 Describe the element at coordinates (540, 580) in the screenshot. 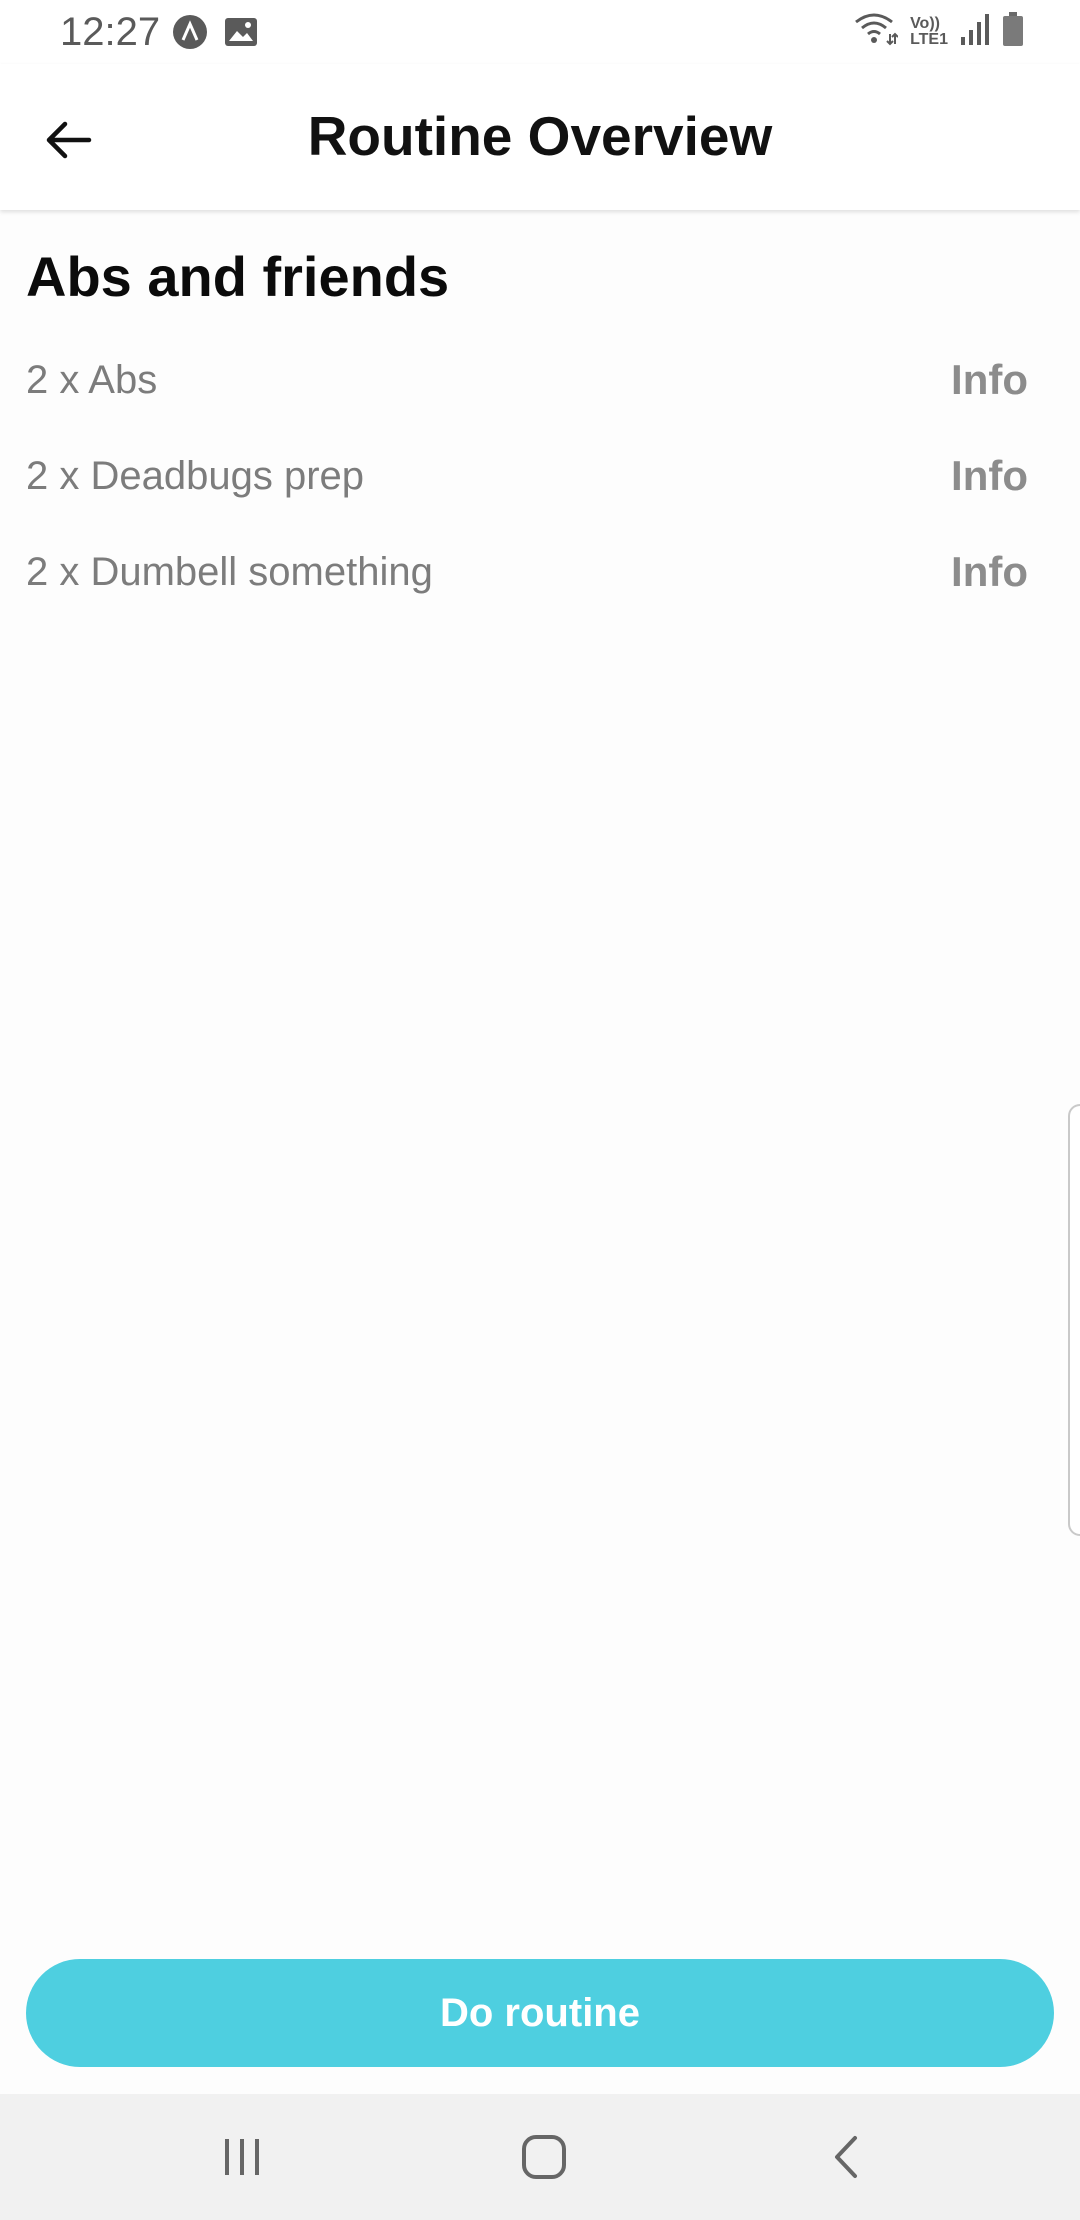

I see `exercise-row: 2 x Dumbell something Info` at that location.